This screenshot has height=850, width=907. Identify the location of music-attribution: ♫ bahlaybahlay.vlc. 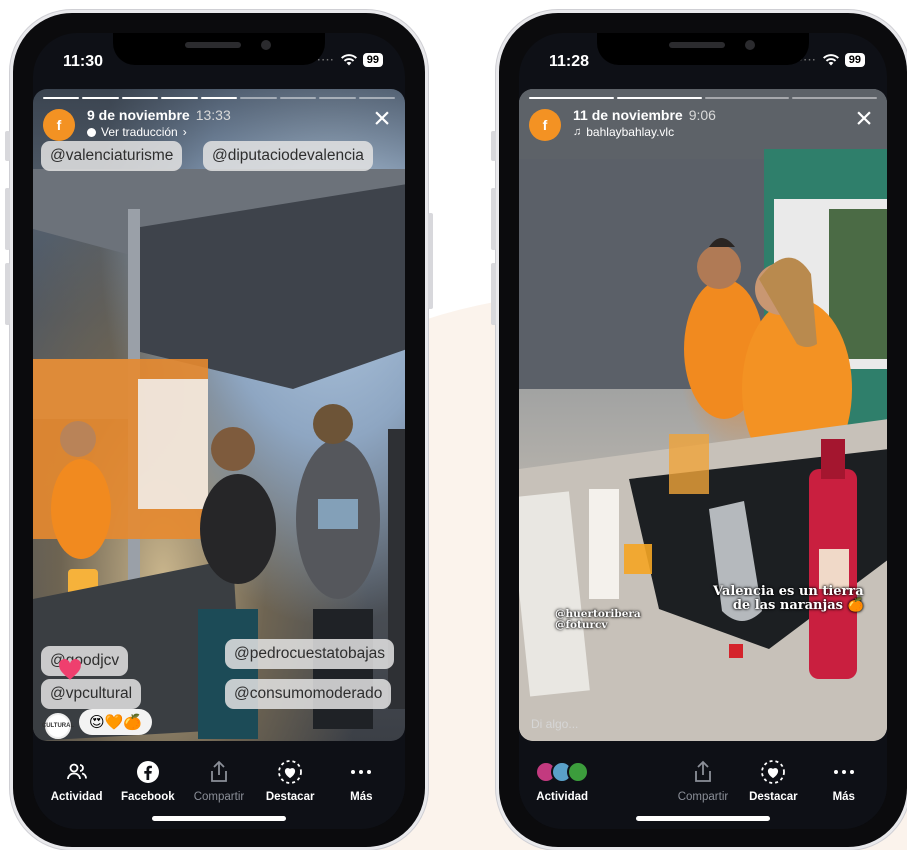
(644, 132).